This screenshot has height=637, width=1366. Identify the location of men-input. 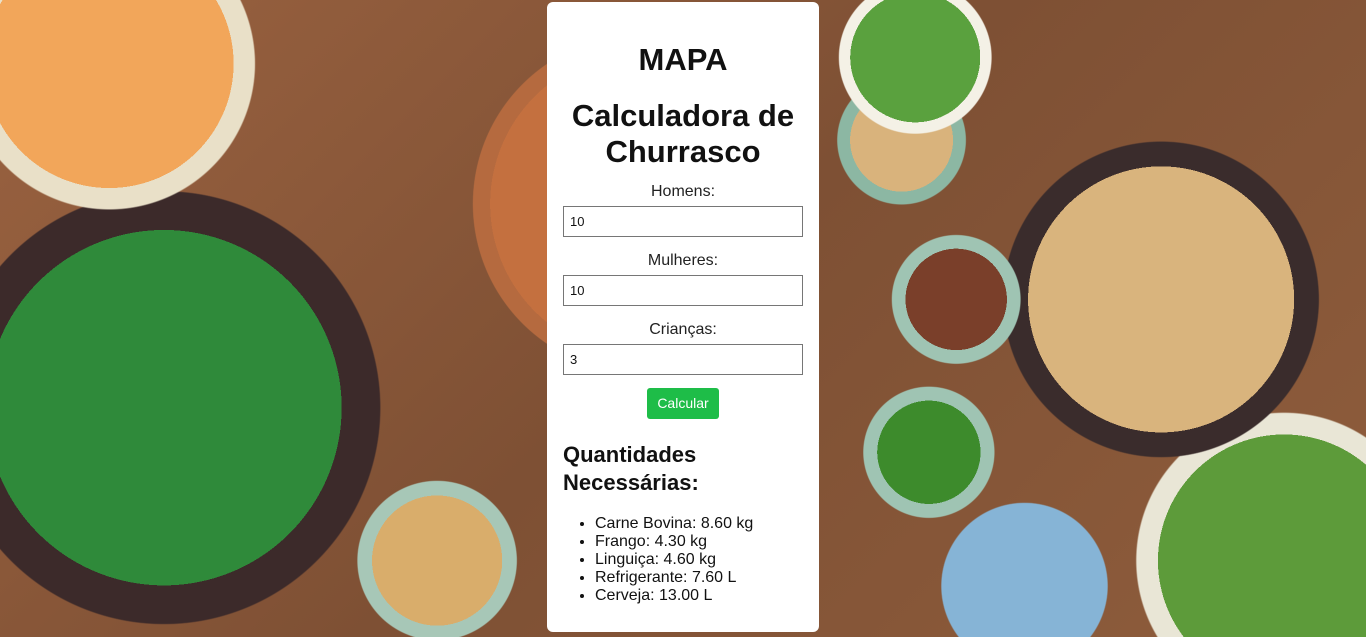
(683, 221).